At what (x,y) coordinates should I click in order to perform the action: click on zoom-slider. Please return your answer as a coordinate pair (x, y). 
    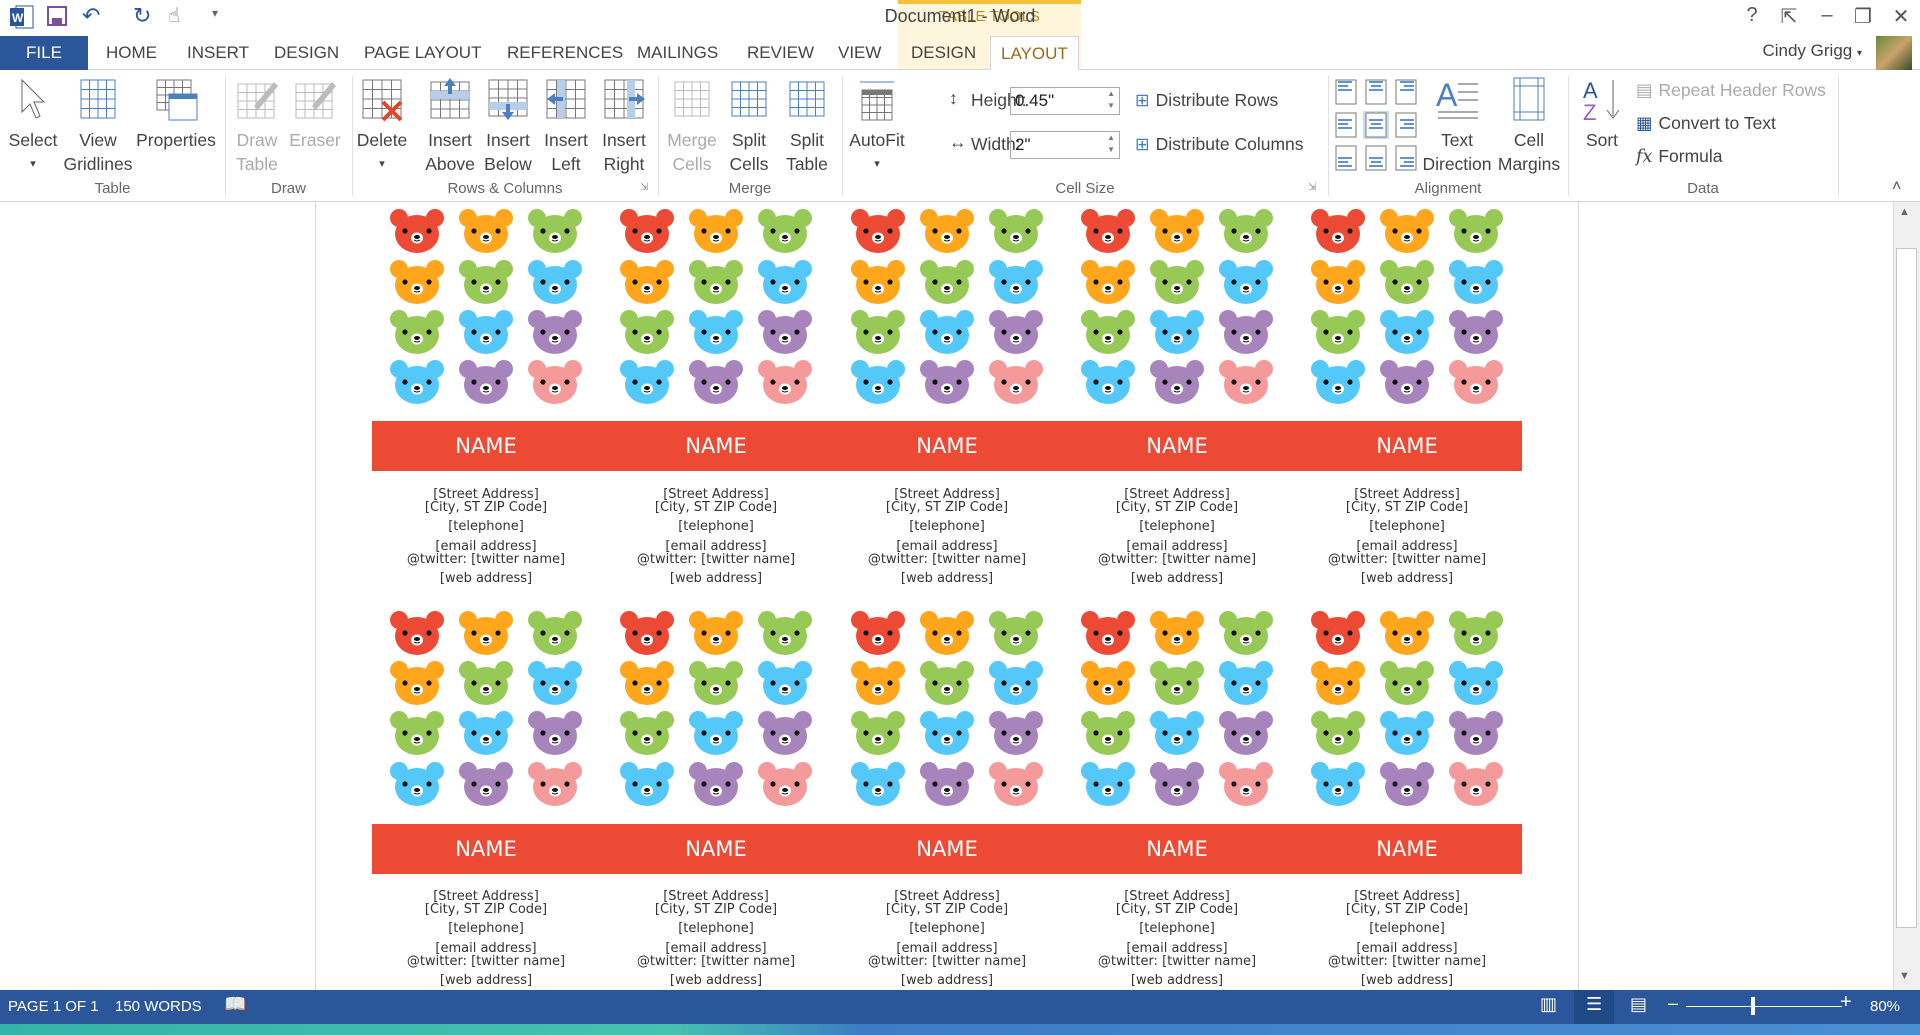
    Looking at the image, I should click on (1764, 1006).